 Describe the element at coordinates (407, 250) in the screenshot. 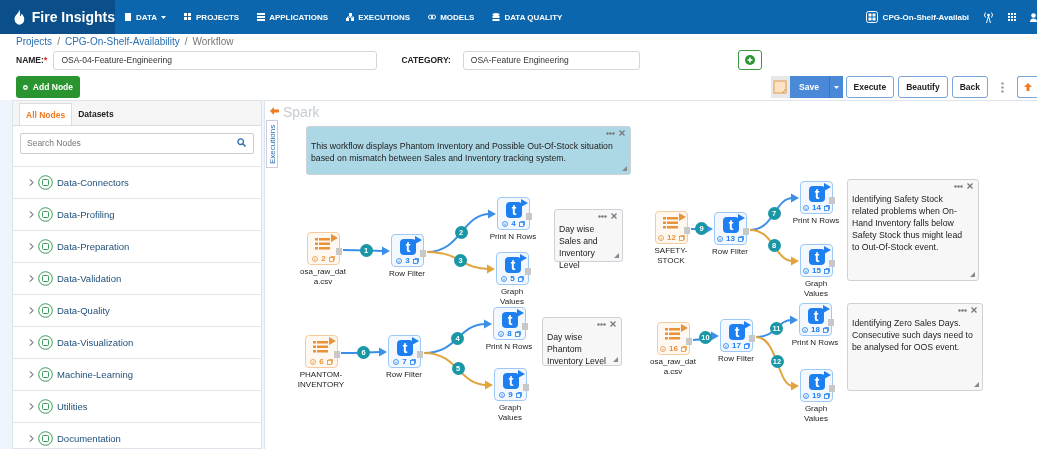

I see `workflow-node: t 3` at that location.